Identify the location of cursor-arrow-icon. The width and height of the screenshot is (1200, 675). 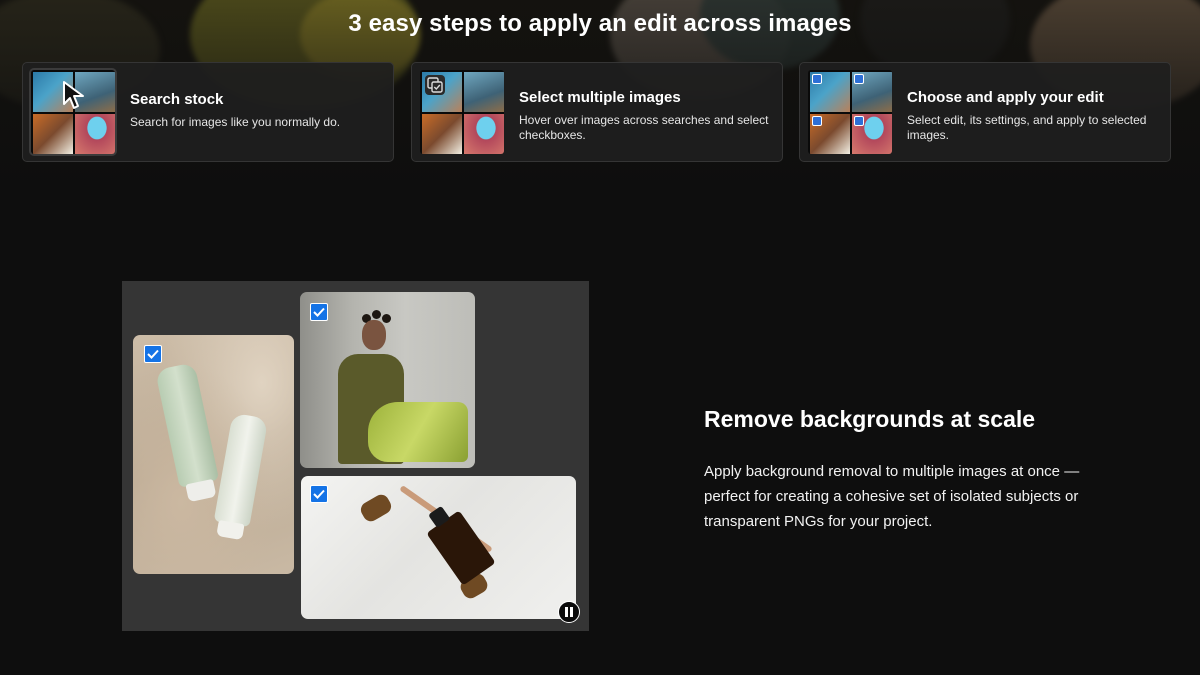
(73, 95).